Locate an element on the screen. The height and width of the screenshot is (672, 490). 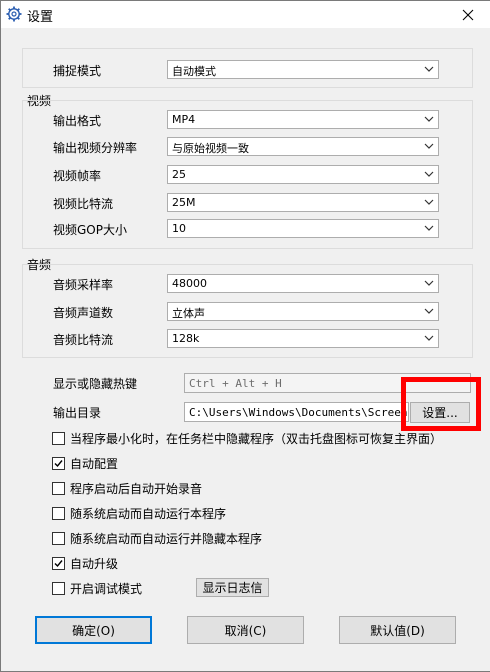
option-hide-on-minimize: 当程序最小化时，在任务栏中隐藏程序（双击托盘图标可恢复主界面） is located at coordinates (247, 438).